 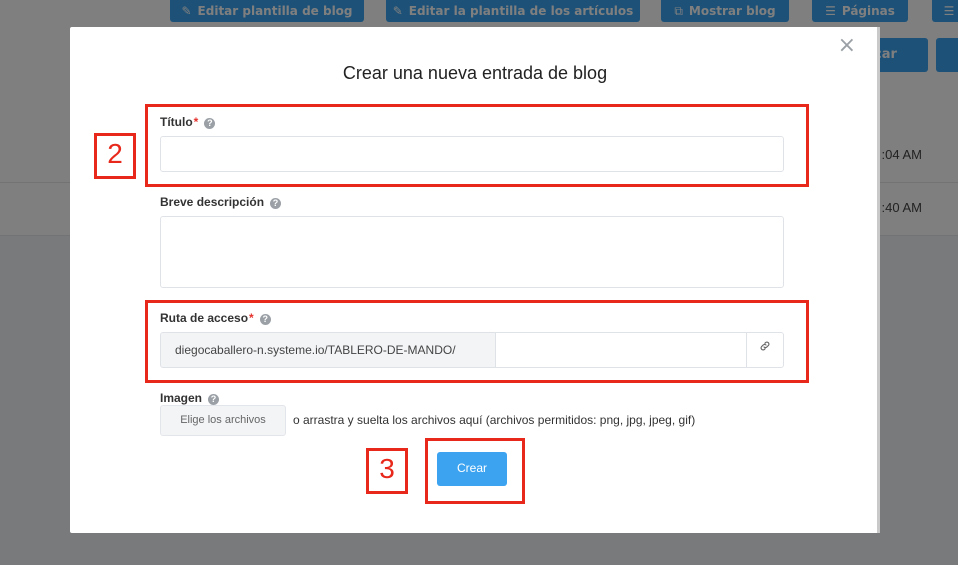 I want to click on image-label: Imagen?, so click(x=190, y=398).